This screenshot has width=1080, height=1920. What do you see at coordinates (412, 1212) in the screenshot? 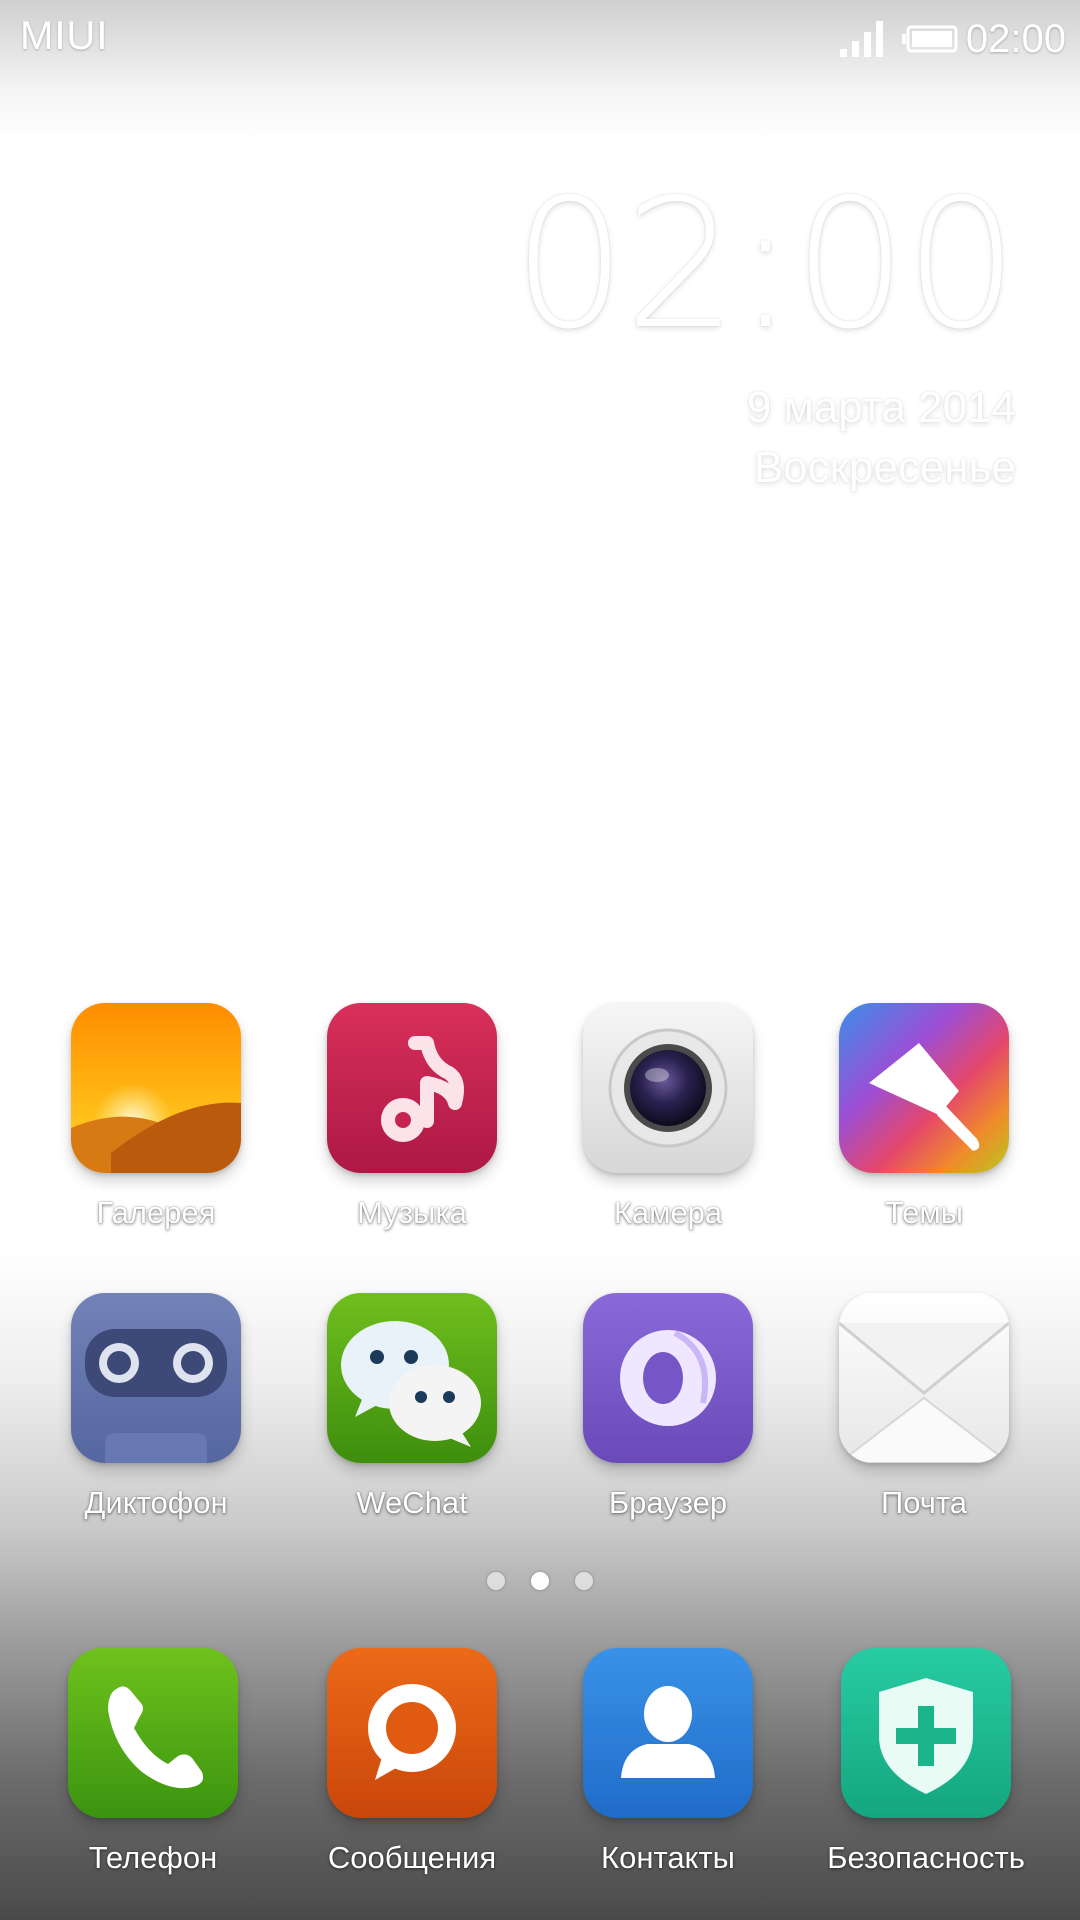
I see `app-label: Музыка` at bounding box center [412, 1212].